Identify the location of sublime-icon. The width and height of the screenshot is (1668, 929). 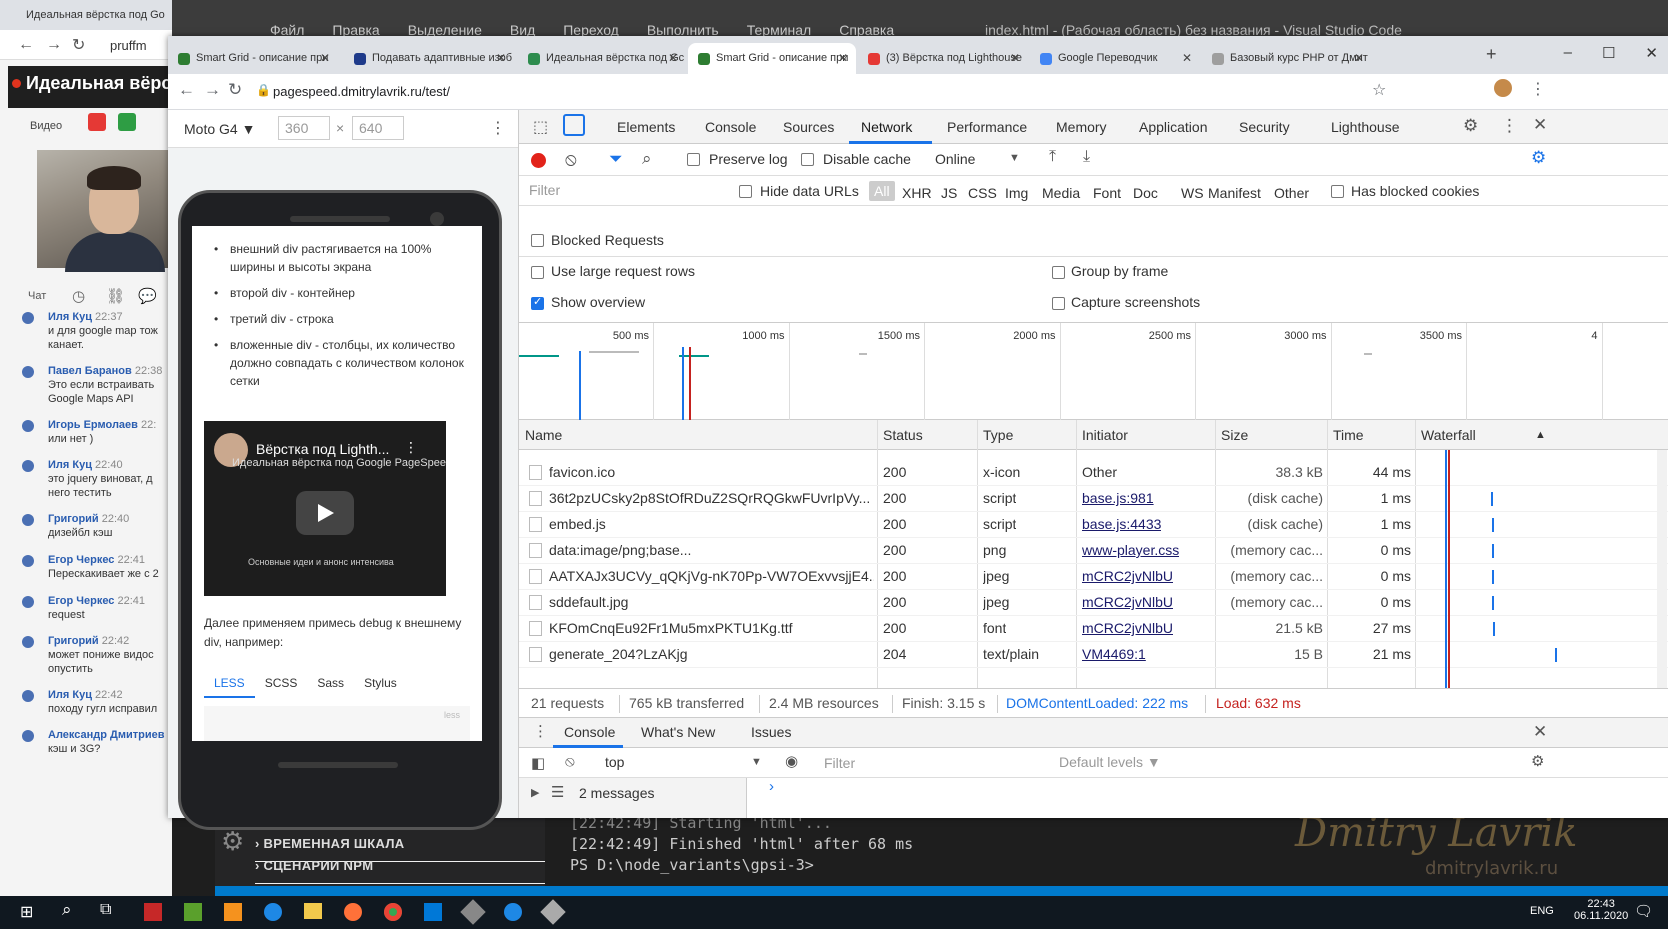
(233, 912).